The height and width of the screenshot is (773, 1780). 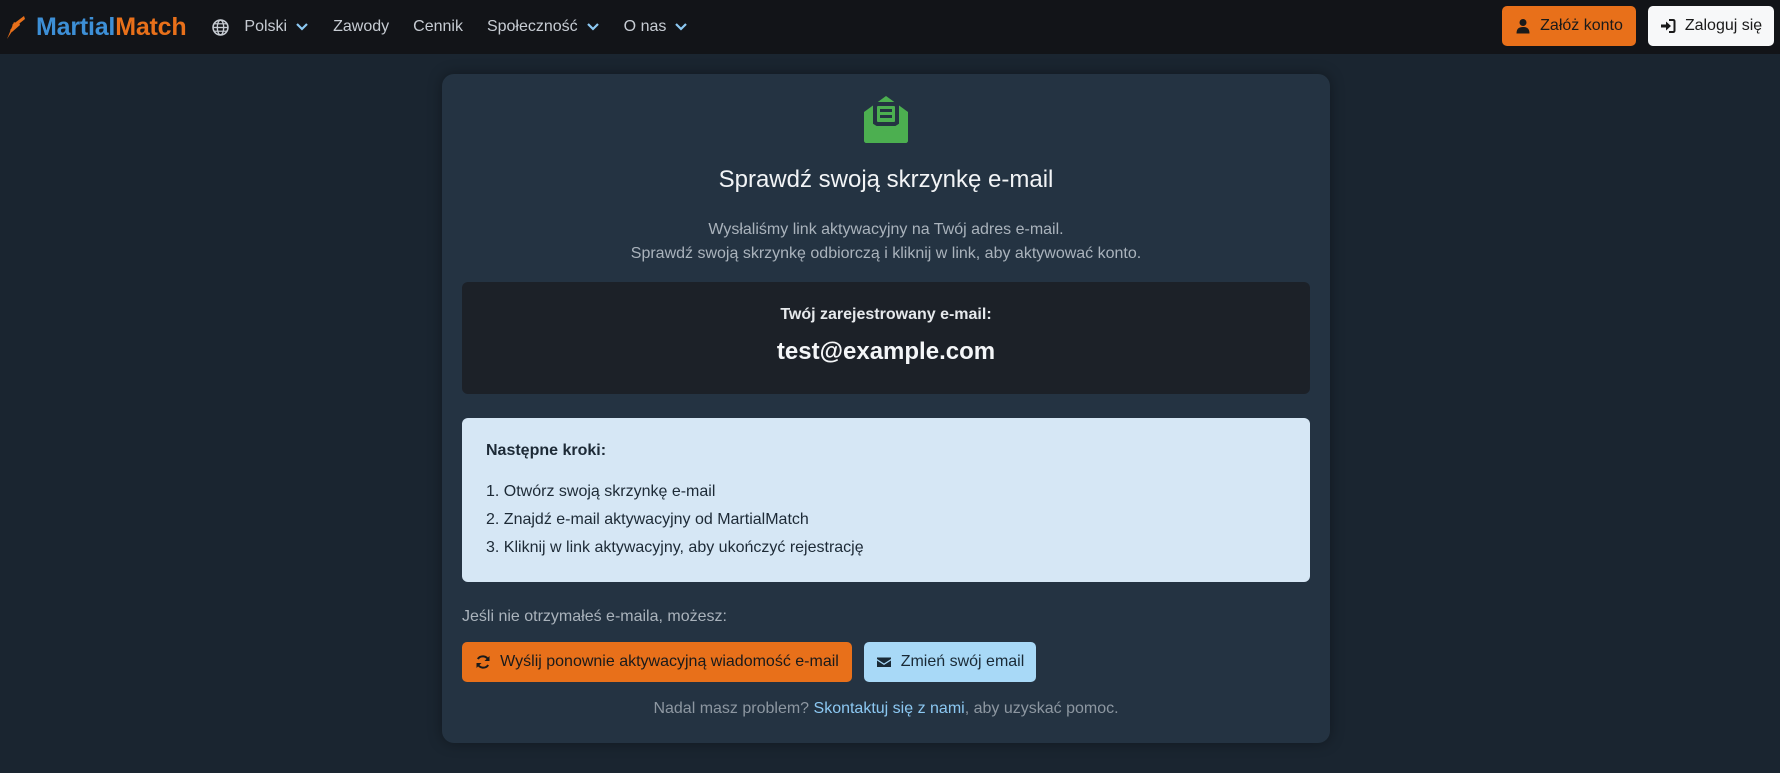 I want to click on help-suffix: , aby uzyskać pomoc., so click(x=1041, y=708).